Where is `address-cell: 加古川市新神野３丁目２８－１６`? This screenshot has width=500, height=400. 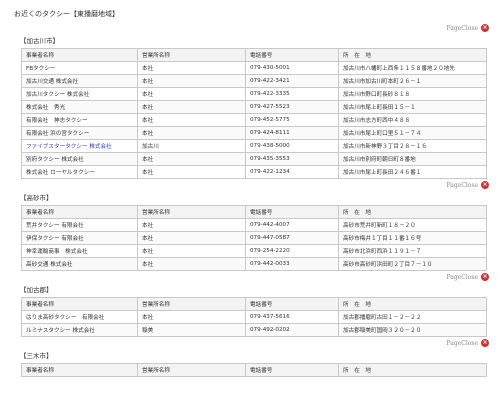
address-cell: 加古川市新神野３丁目２８－１６ is located at coordinates (412, 146).